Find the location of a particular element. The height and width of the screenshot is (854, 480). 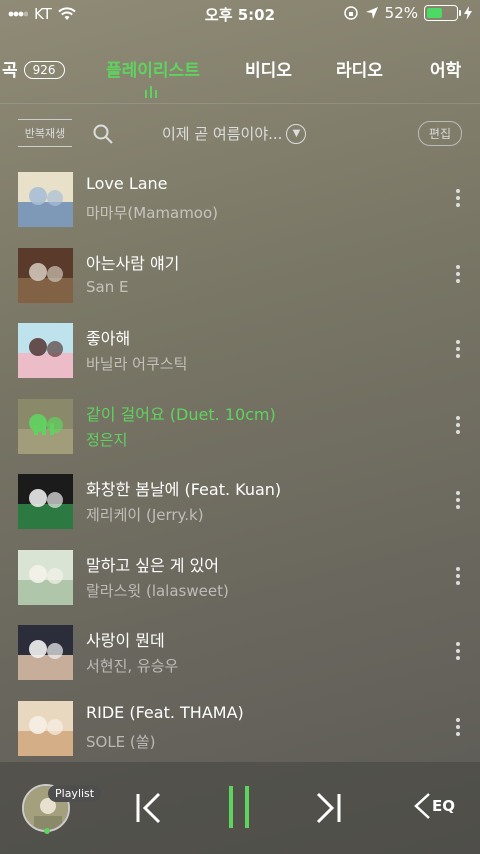

song-artist: 제리케이 (Jerry.k) is located at coordinates (145, 515).